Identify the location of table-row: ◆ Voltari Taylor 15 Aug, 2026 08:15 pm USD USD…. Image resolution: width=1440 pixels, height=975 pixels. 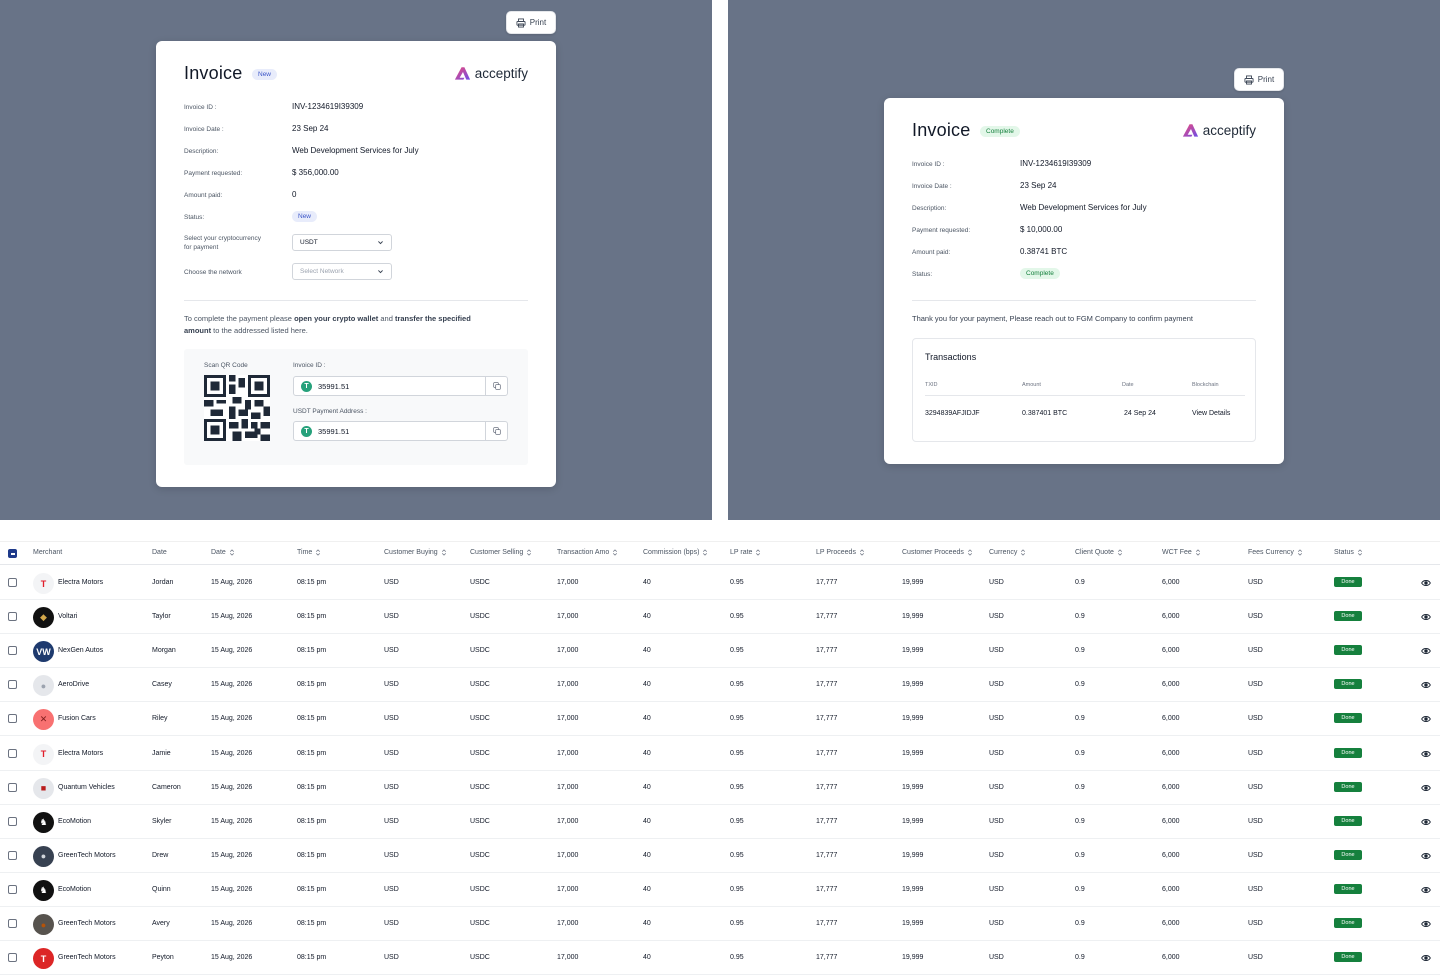
(720, 617).